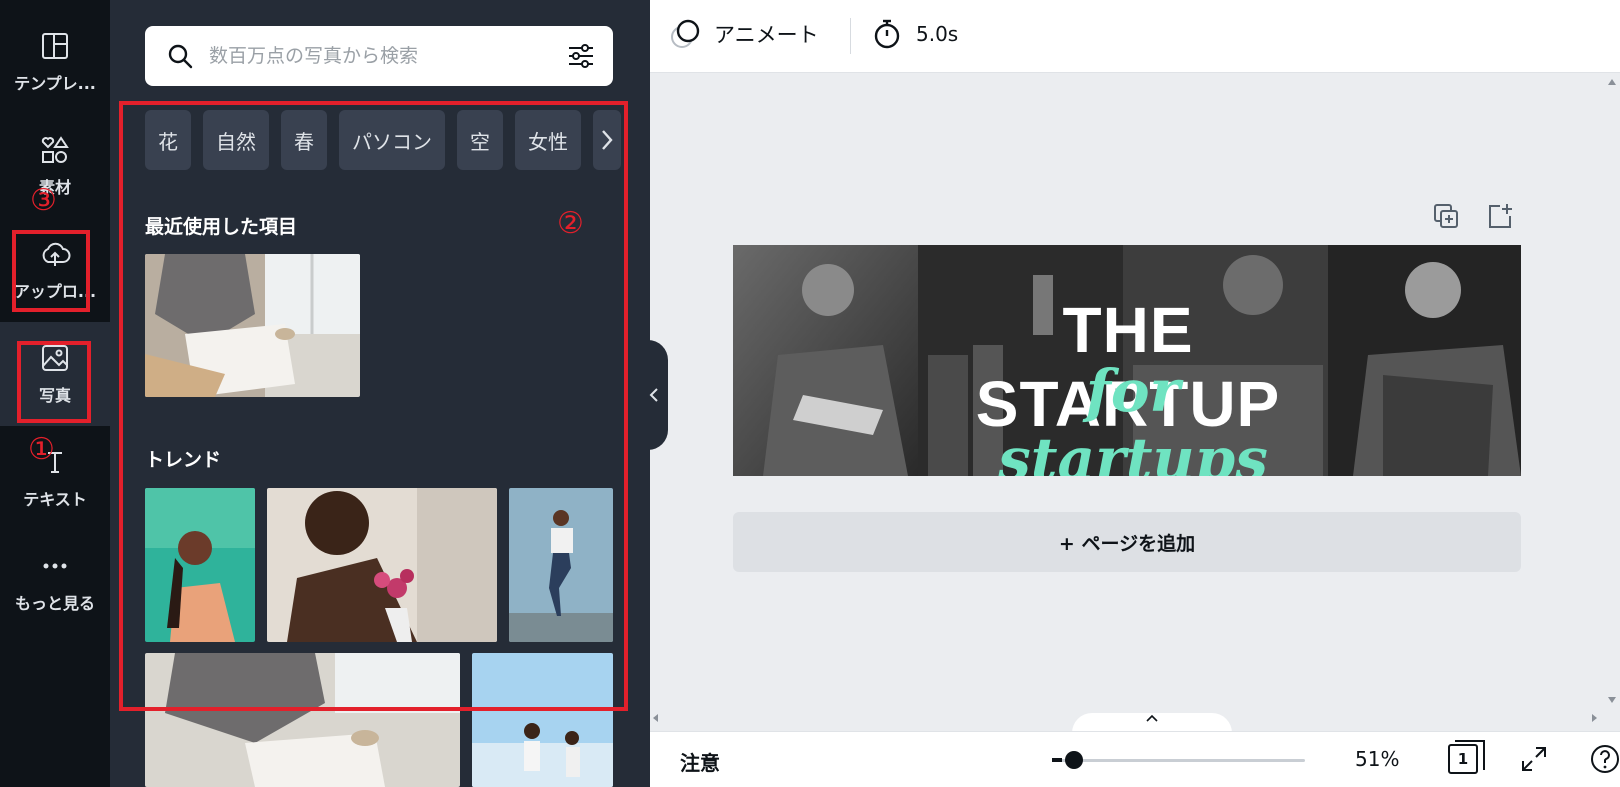 Image resolution: width=1620 pixels, height=787 pixels. I want to click on add-page-icon, so click(1500, 216).